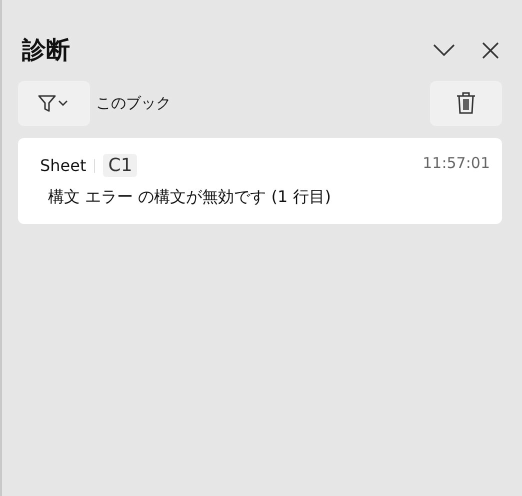 The width and height of the screenshot is (522, 496). What do you see at coordinates (63, 165) in the screenshot?
I see `sheet-name: Sheet` at bounding box center [63, 165].